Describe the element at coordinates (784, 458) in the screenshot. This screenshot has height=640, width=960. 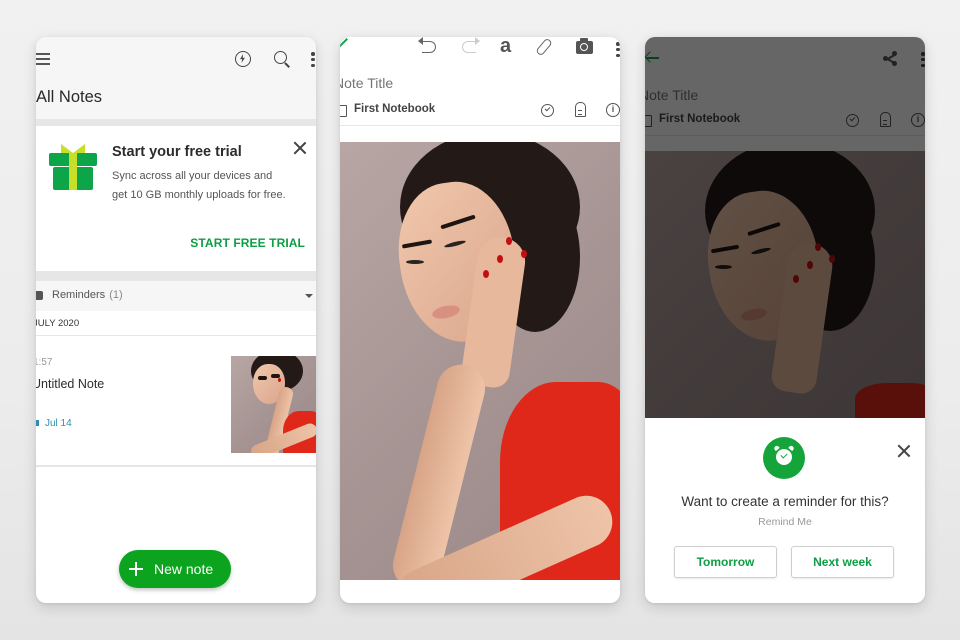
I see `alarm-clock-icon` at that location.